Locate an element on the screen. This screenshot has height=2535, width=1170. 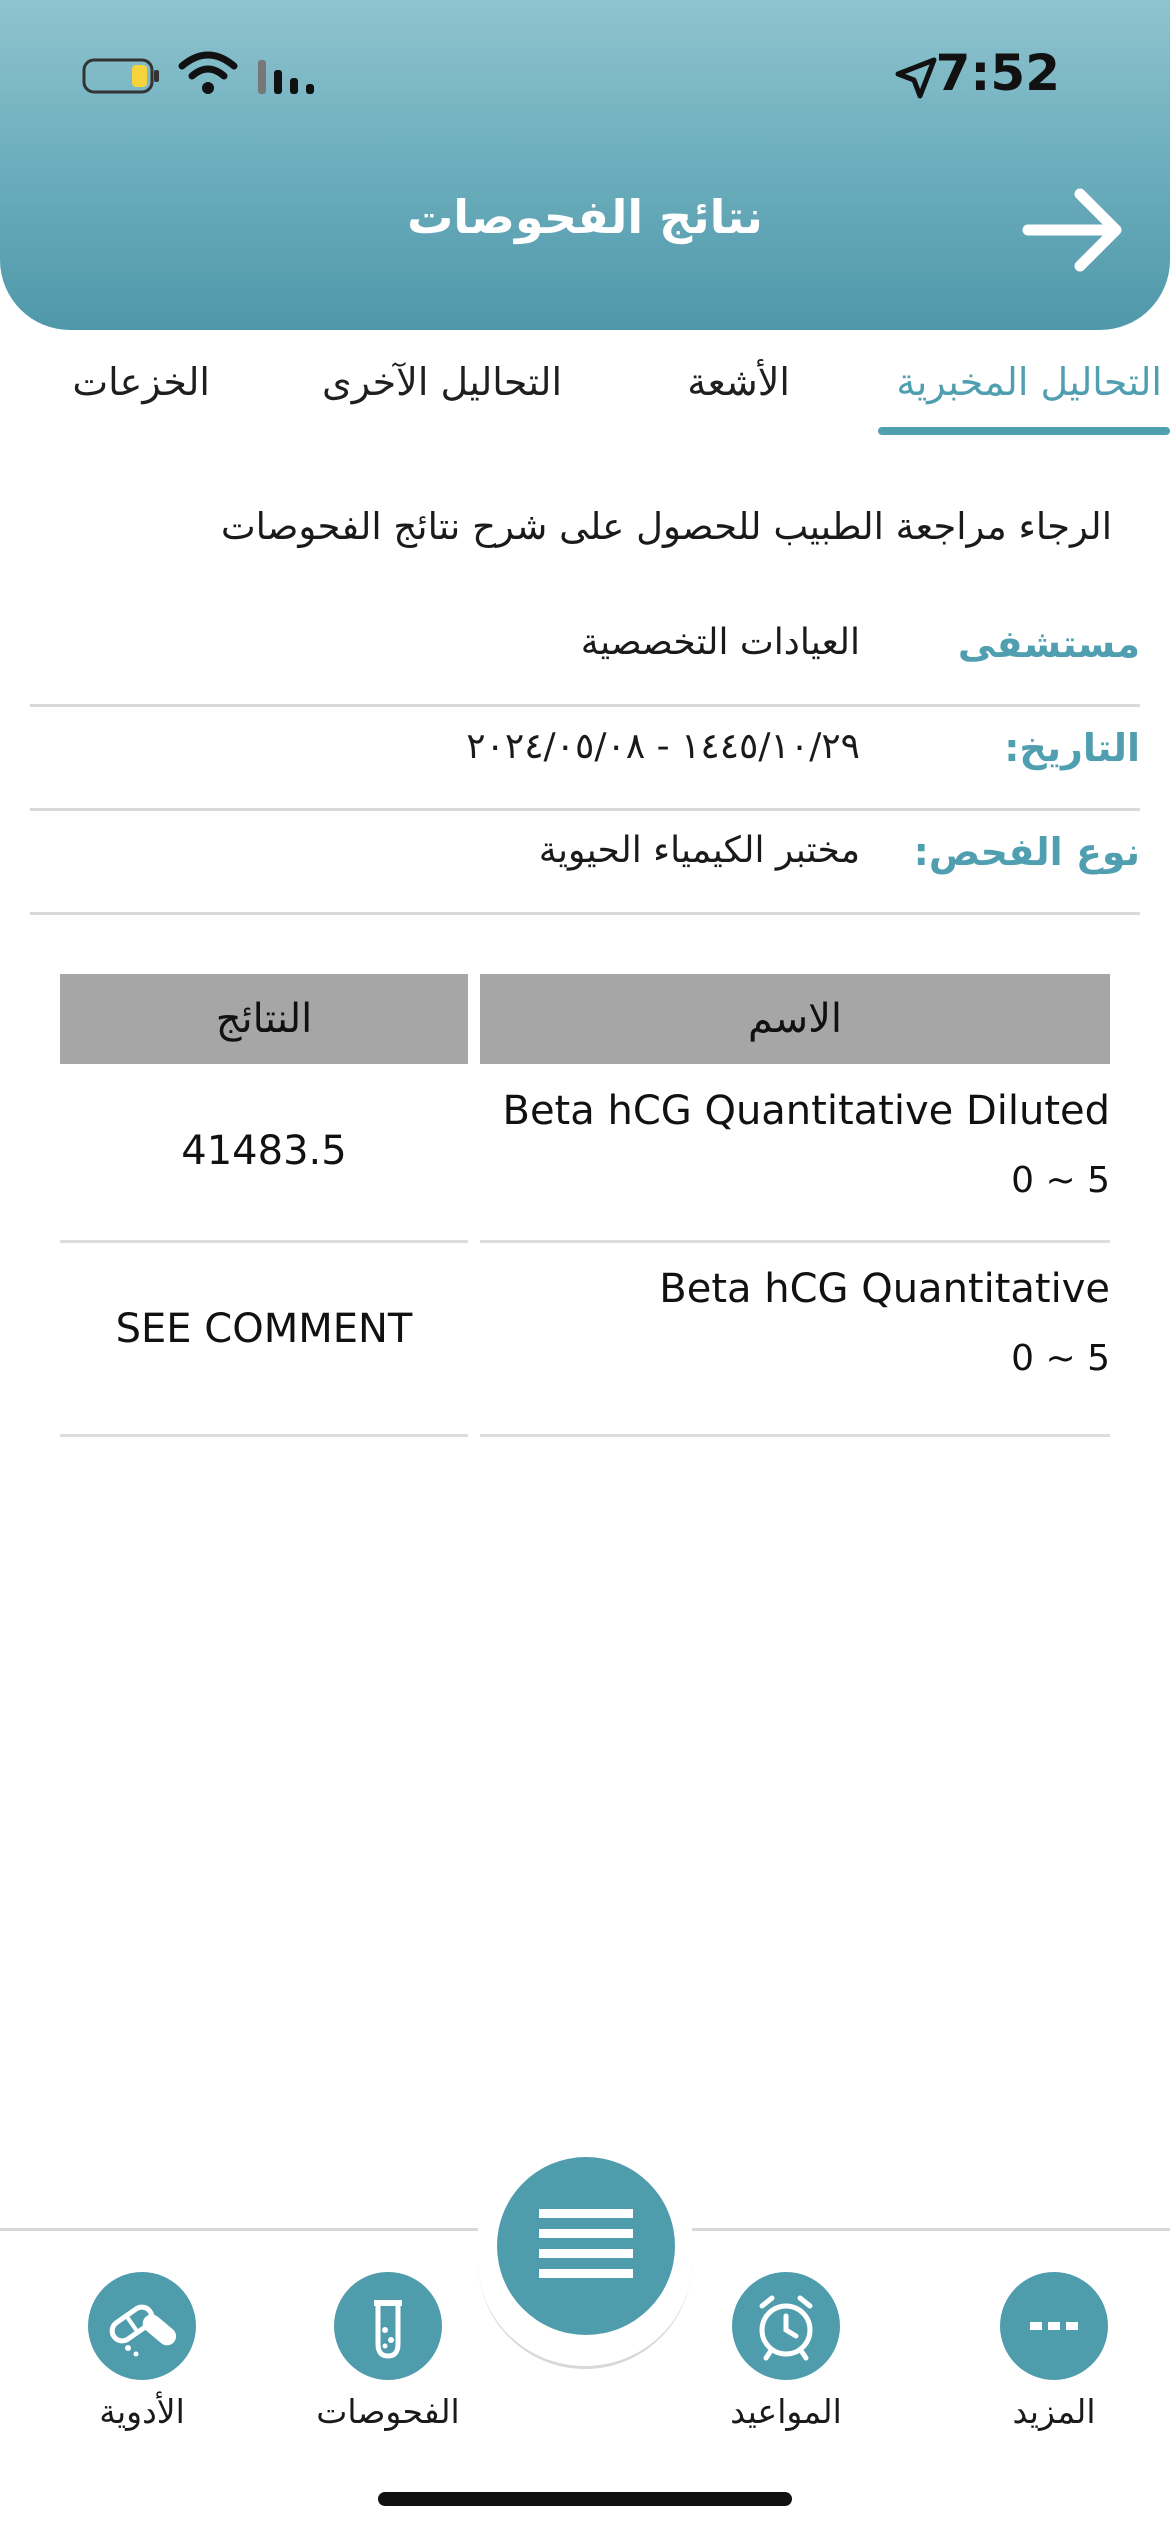
wifi-icon is located at coordinates (208, 72).